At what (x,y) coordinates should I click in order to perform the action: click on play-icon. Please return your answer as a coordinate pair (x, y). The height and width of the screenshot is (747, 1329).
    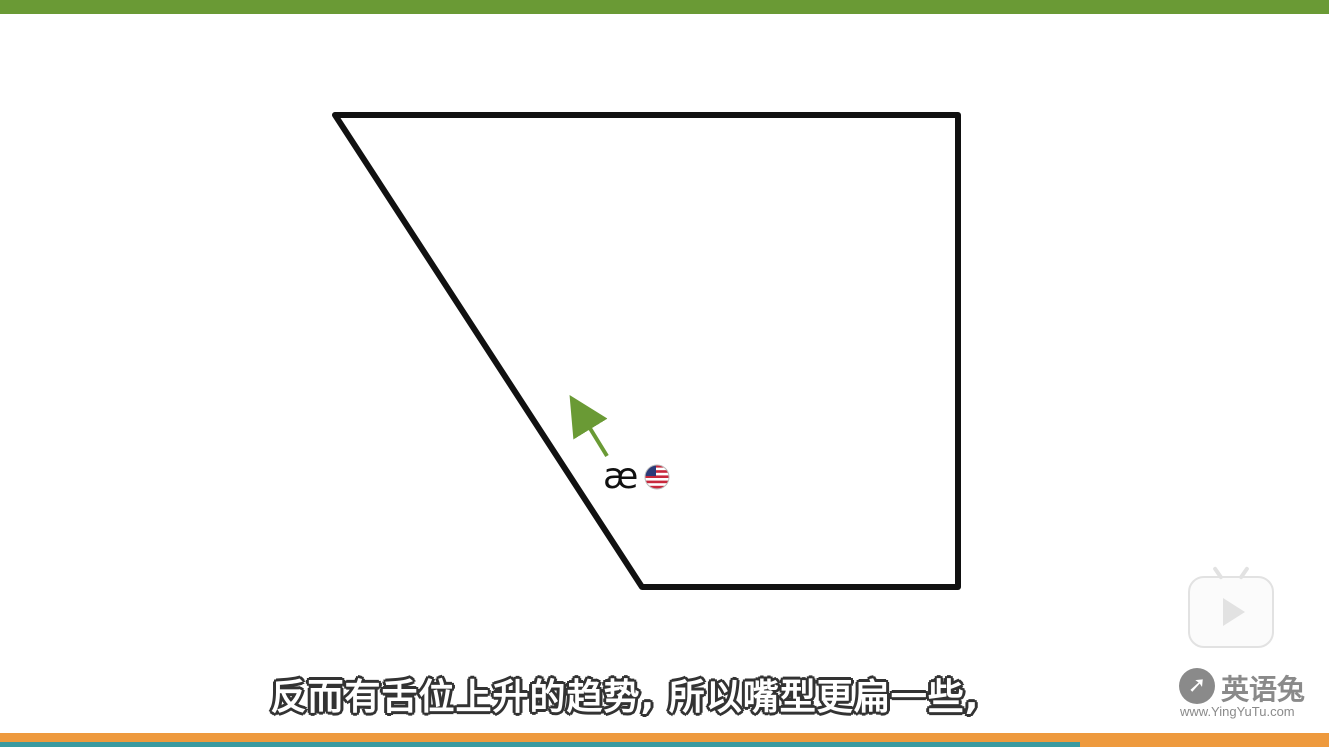
    Looking at the image, I should click on (1231, 612).